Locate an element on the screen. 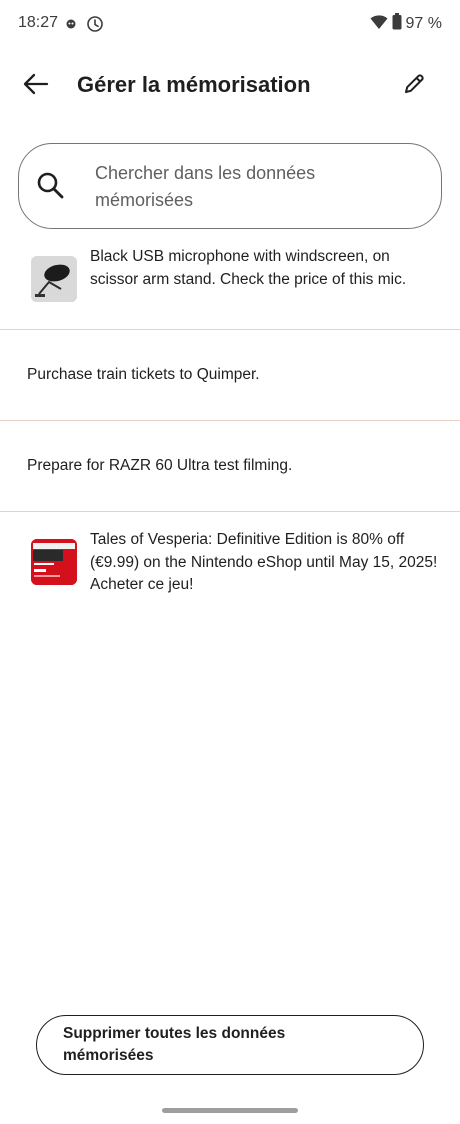 This screenshot has width=460, height=1124. battery-percentage: 97 % is located at coordinates (423, 23).